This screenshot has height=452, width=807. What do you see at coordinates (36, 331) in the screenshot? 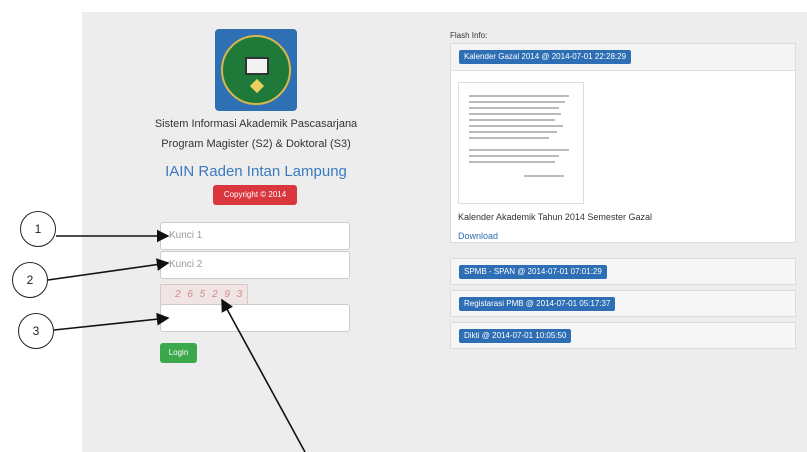
I see `annotation-3: 3` at bounding box center [36, 331].